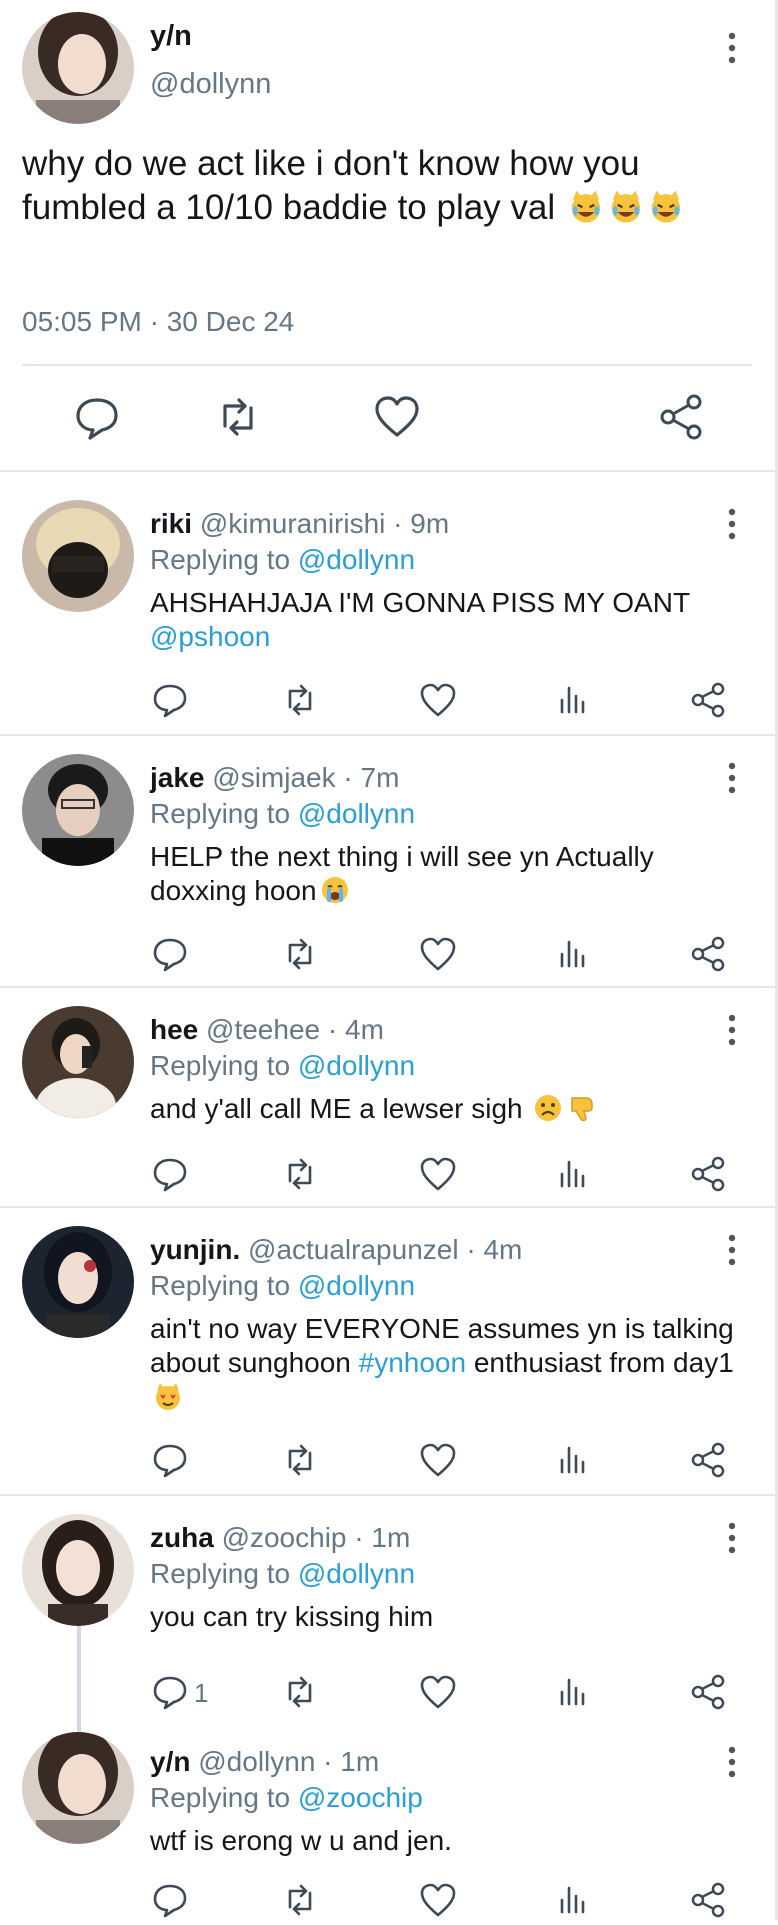  I want to click on replying-to: Replying to @dollynn, so click(282, 1574).